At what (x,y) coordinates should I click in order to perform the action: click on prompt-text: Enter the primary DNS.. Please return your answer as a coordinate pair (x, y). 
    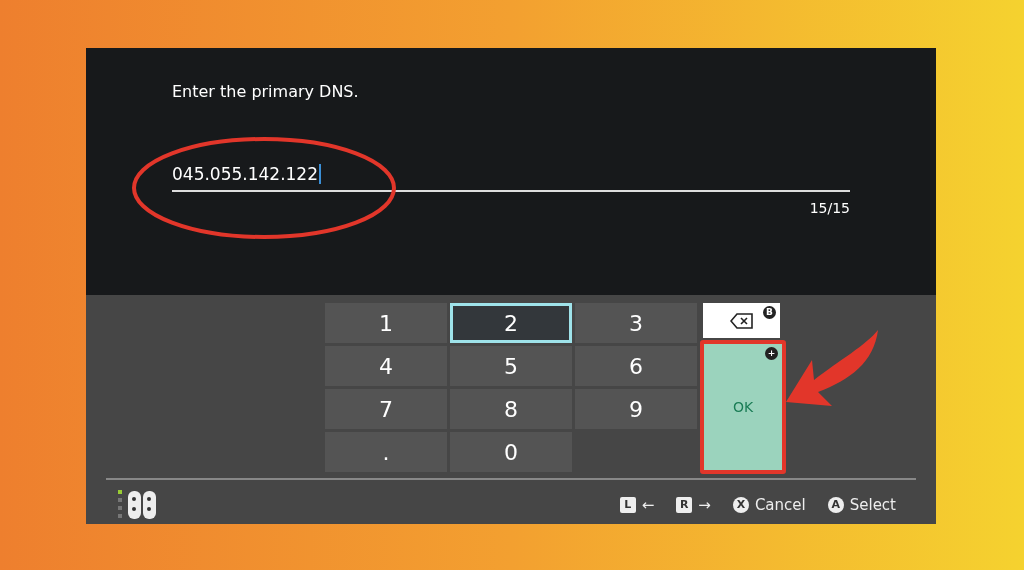
    Looking at the image, I should click on (266, 92).